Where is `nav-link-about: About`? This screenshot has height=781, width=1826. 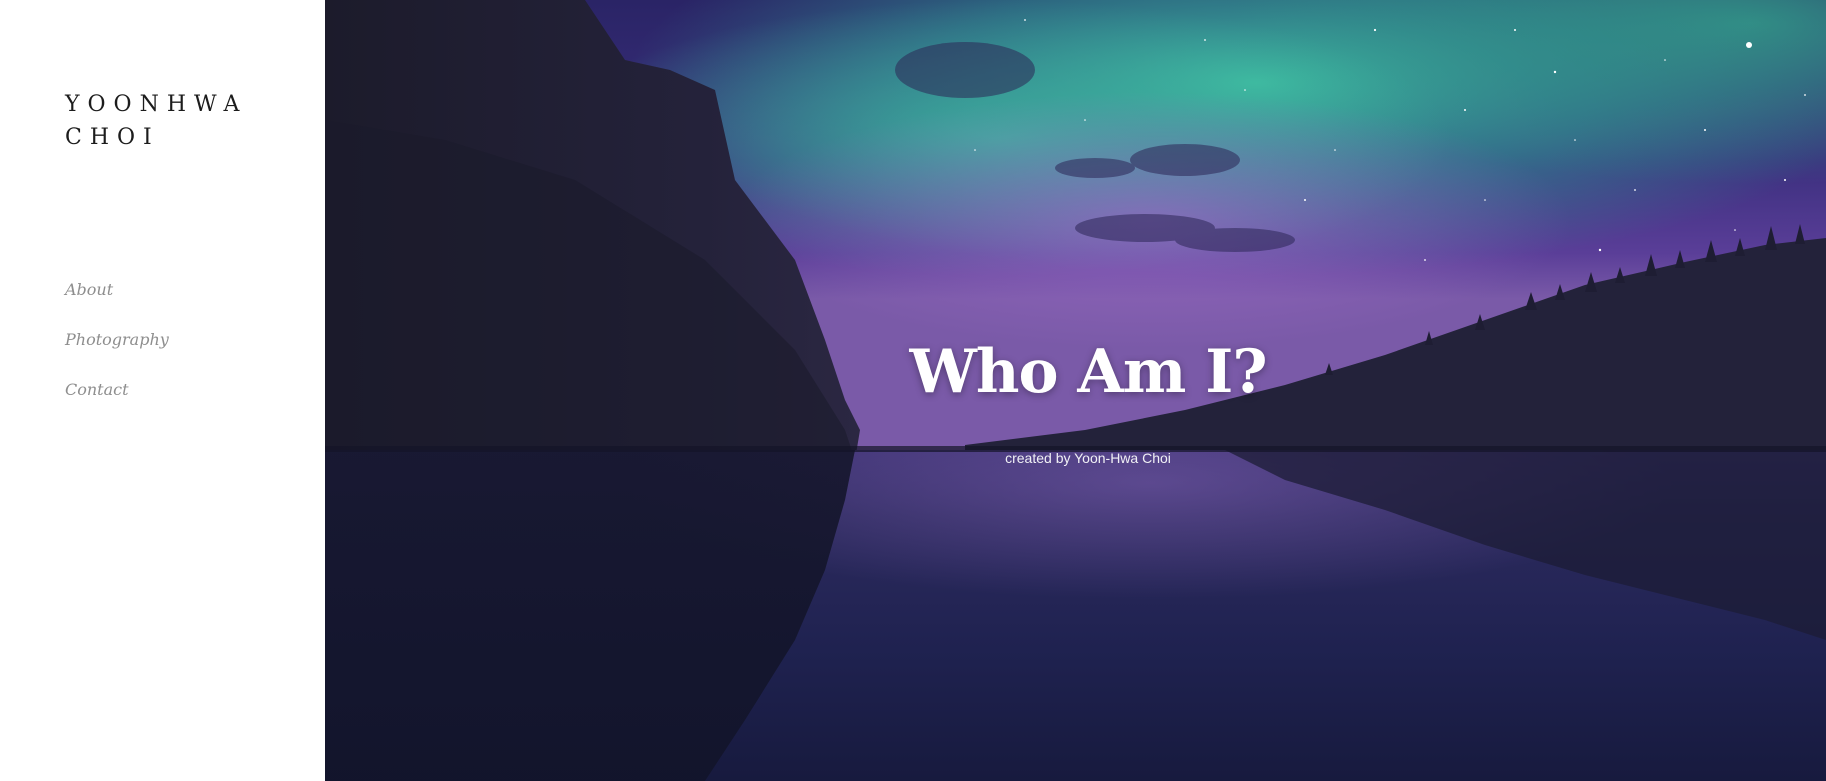
nav-link-about: About is located at coordinates (89, 289).